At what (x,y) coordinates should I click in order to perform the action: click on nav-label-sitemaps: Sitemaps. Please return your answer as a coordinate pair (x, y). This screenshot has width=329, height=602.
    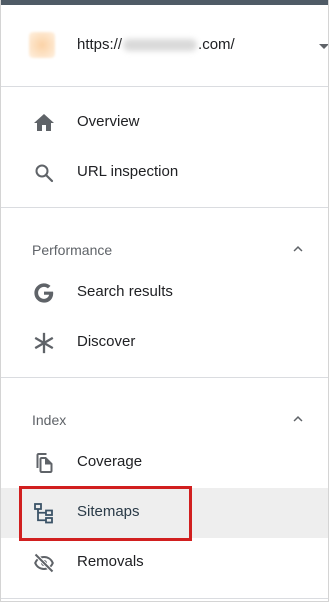
    Looking at the image, I should click on (108, 511).